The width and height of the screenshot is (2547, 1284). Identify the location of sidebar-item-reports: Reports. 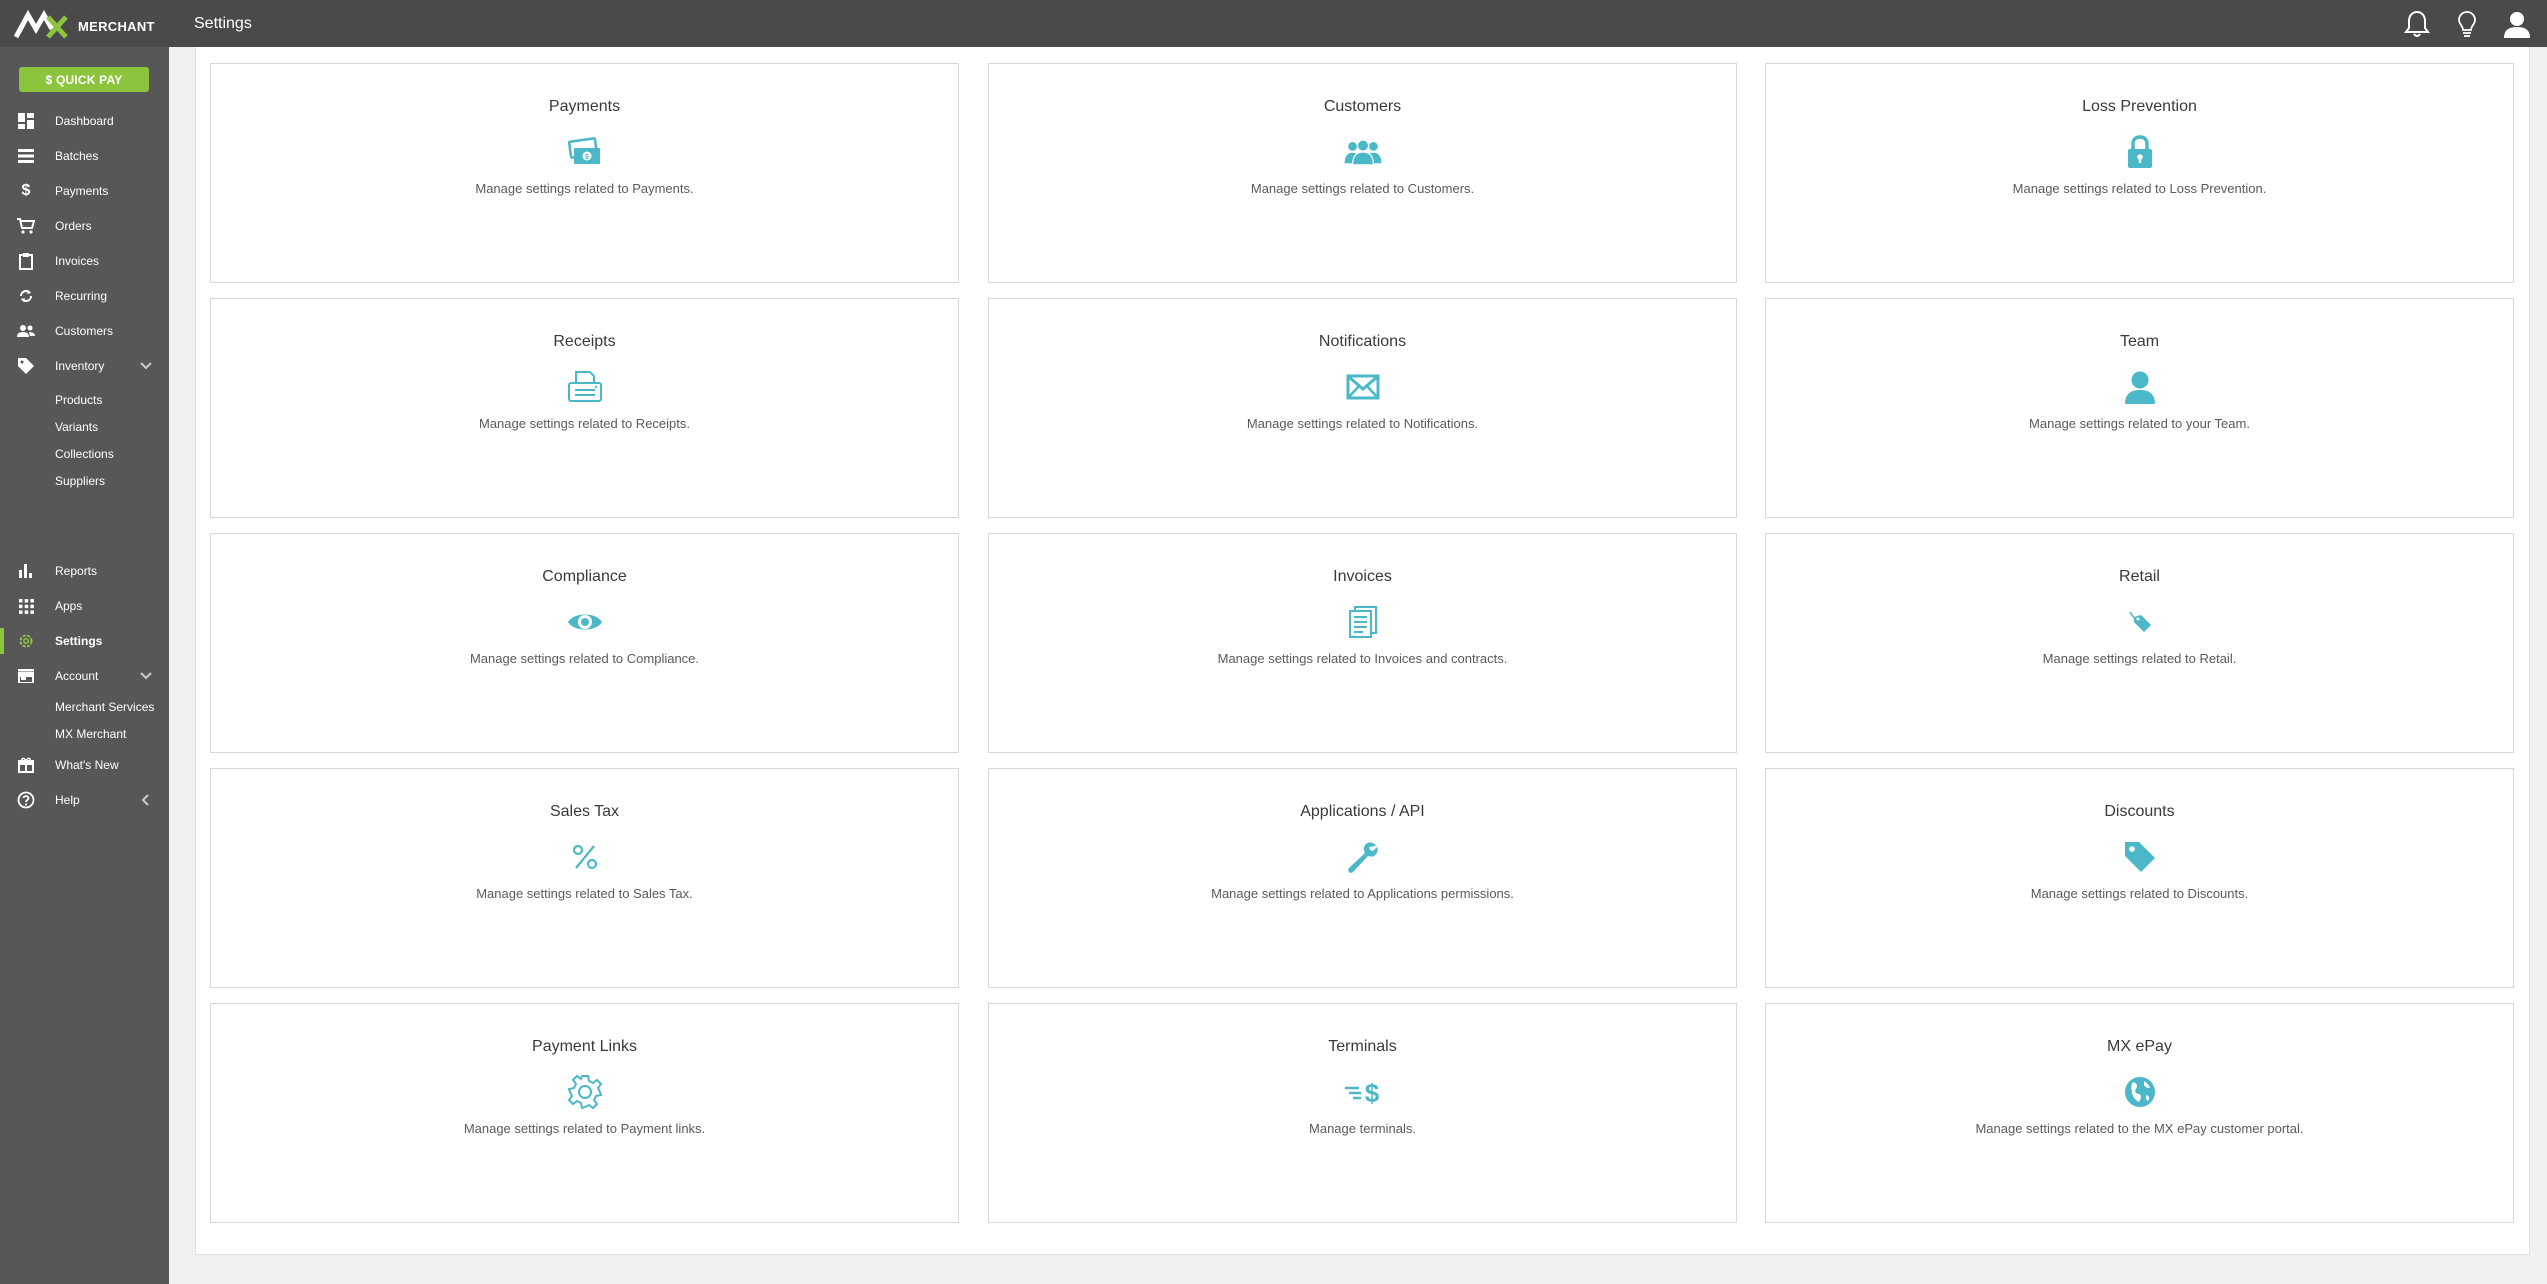
(84, 571).